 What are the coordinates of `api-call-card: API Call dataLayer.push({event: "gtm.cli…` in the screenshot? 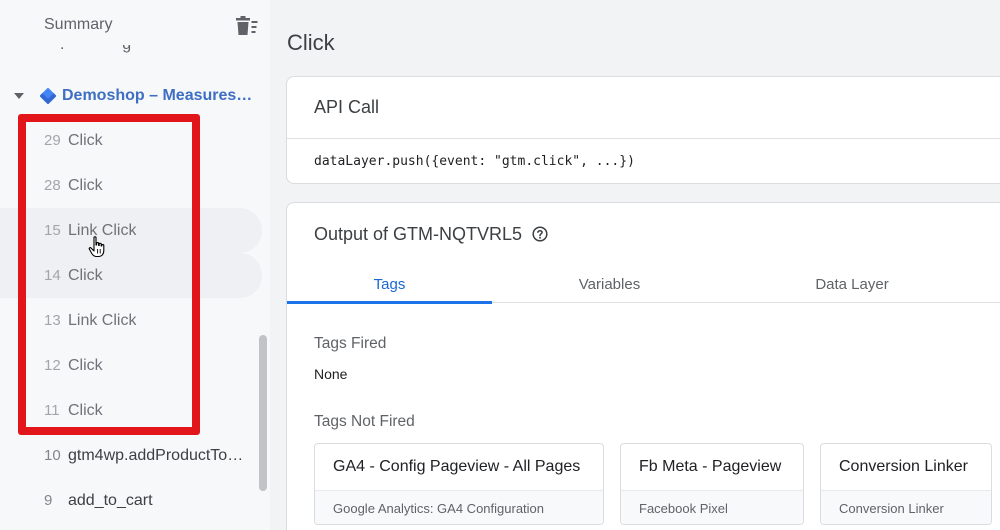 It's located at (643, 130).